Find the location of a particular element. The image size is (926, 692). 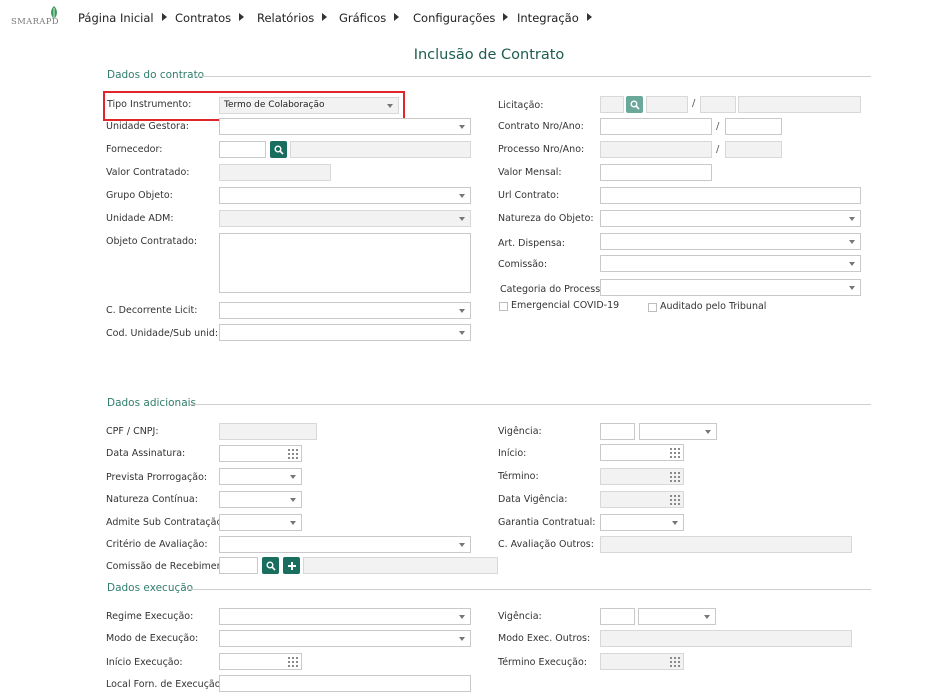

app-logo: SMARAPD is located at coordinates (36, 18).